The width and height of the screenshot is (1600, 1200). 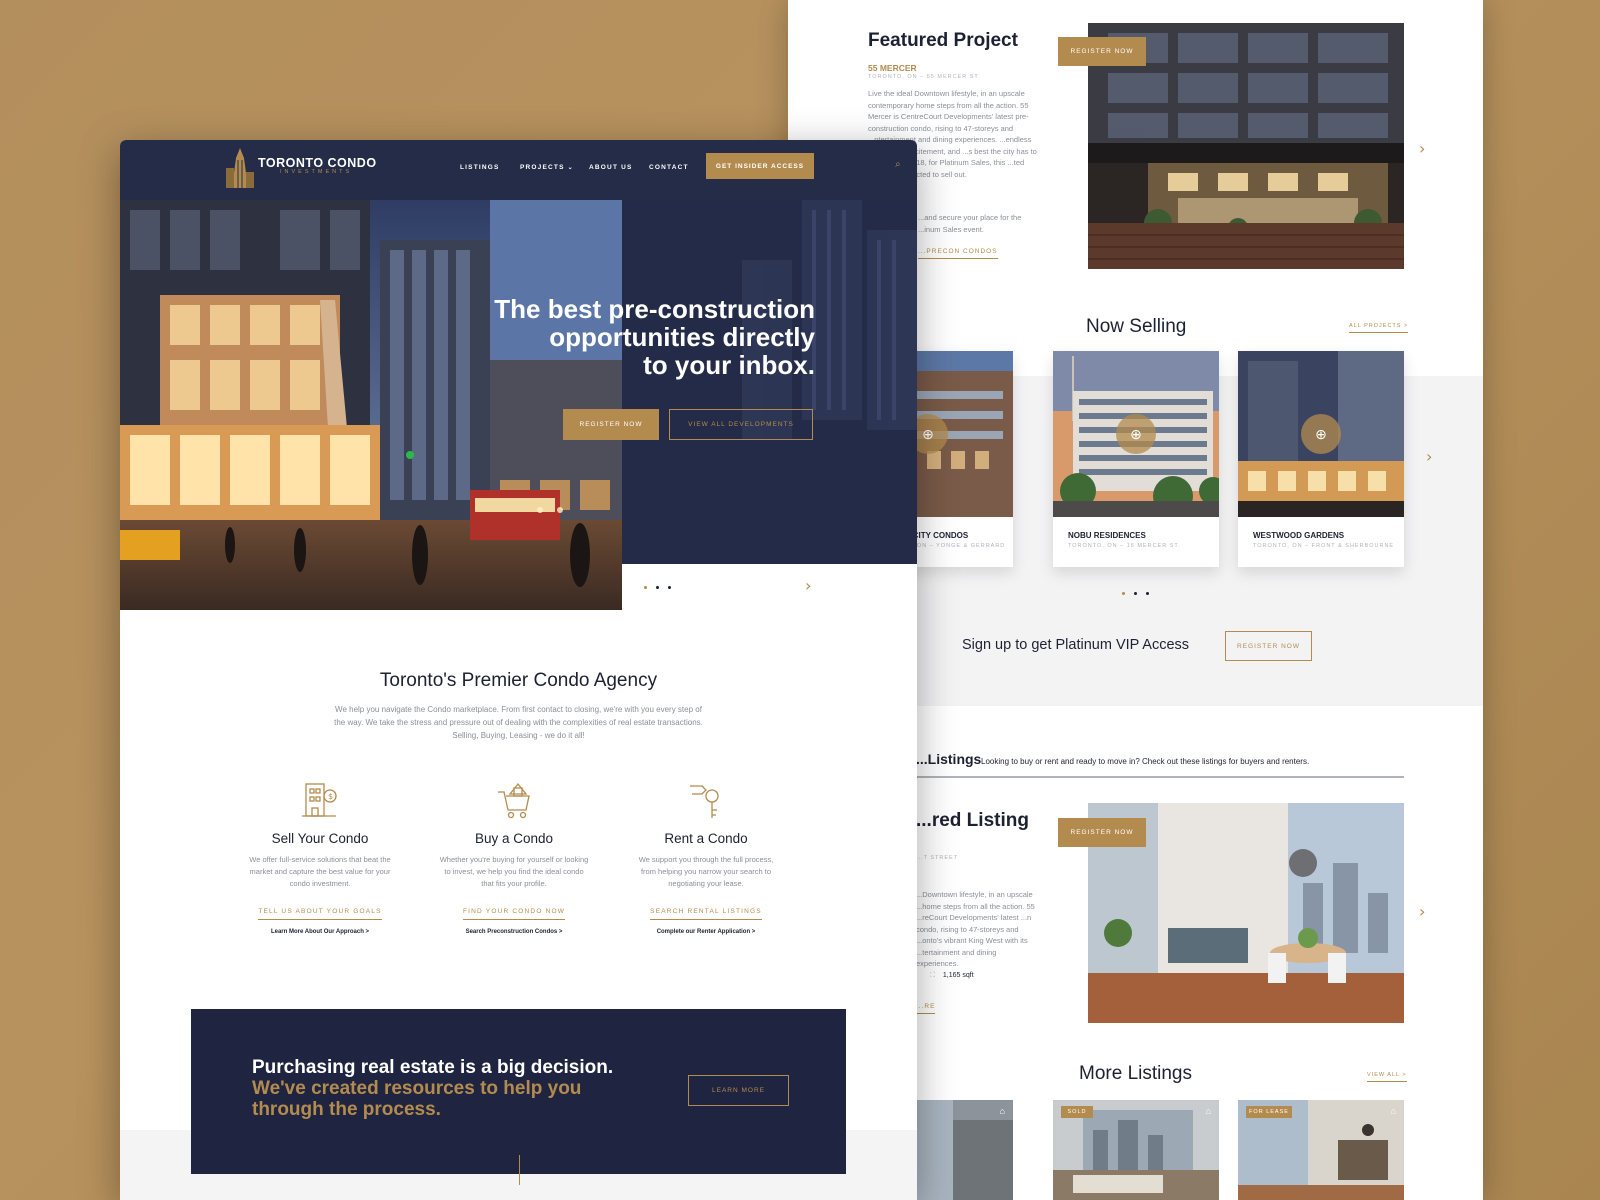 I want to click on nav-listings: LISTINGS, so click(x=480, y=167).